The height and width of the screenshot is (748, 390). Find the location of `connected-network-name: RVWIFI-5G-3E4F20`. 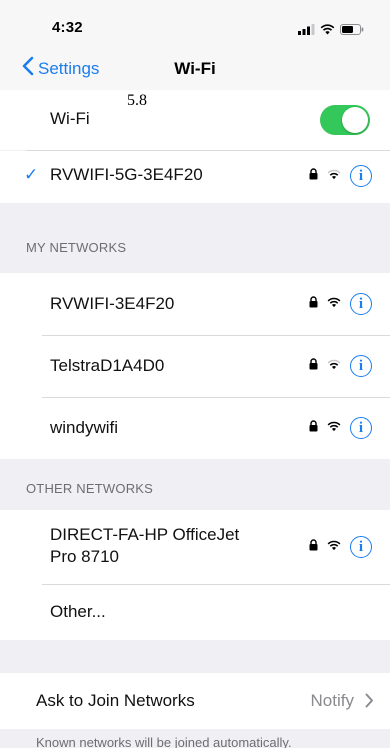

connected-network-name: RVWIFI-5G-3E4F20 is located at coordinates (126, 174).